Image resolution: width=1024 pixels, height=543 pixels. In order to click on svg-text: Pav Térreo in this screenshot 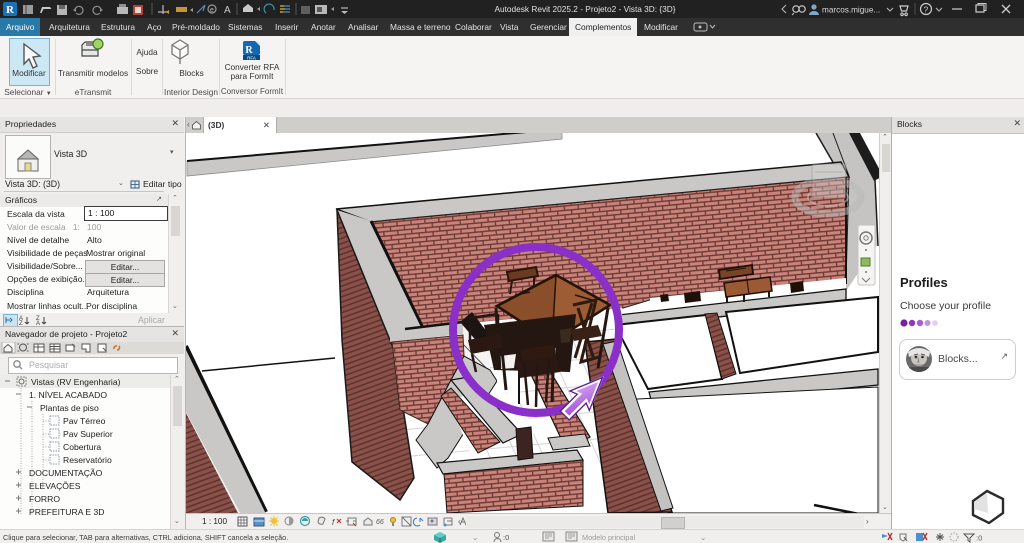, I will do `click(84, 421)`.